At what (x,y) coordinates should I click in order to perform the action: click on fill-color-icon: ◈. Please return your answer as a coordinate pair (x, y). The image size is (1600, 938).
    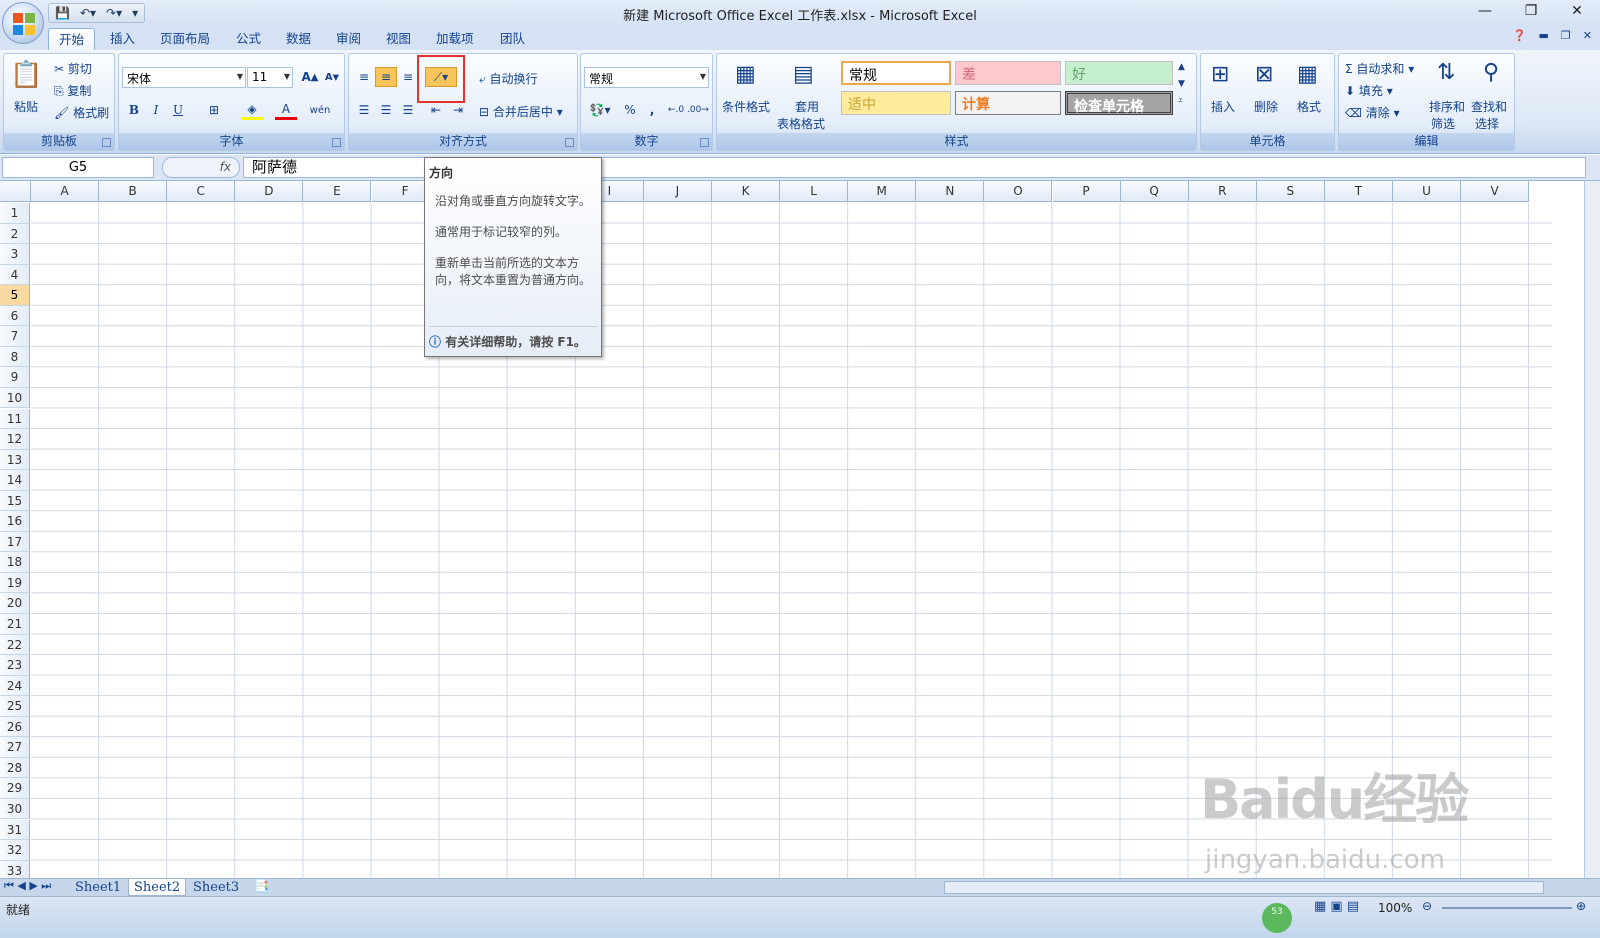
    Looking at the image, I should click on (252, 110).